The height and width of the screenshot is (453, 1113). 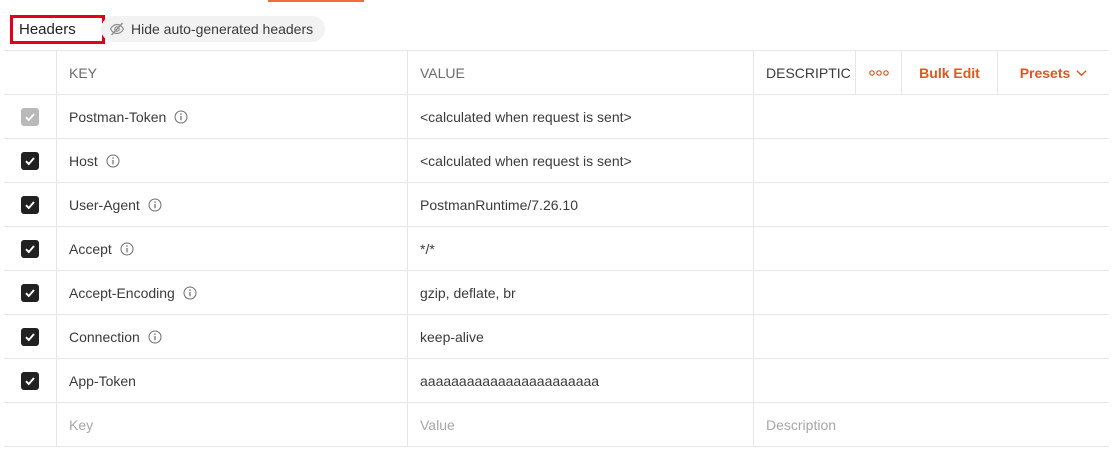 What do you see at coordinates (104, 204) in the screenshot?
I see `row-key-text: User-Agent` at bounding box center [104, 204].